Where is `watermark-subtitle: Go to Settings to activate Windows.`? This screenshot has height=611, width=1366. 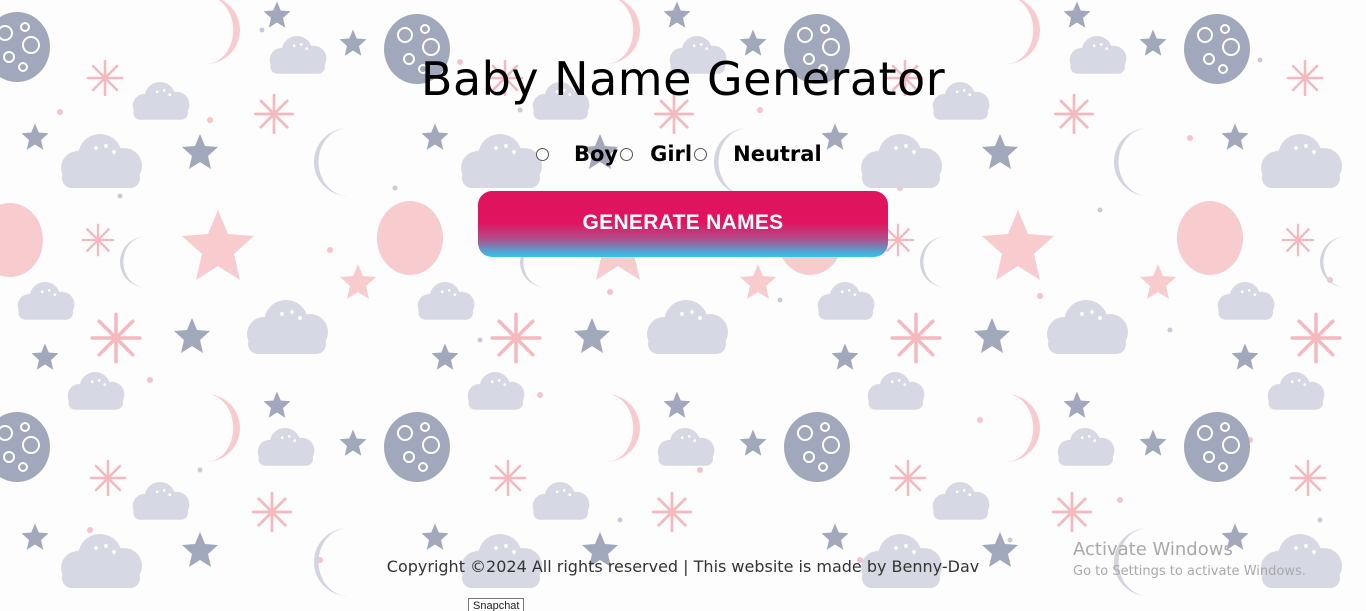
watermark-subtitle: Go to Settings to activate Windows. is located at coordinates (1189, 571).